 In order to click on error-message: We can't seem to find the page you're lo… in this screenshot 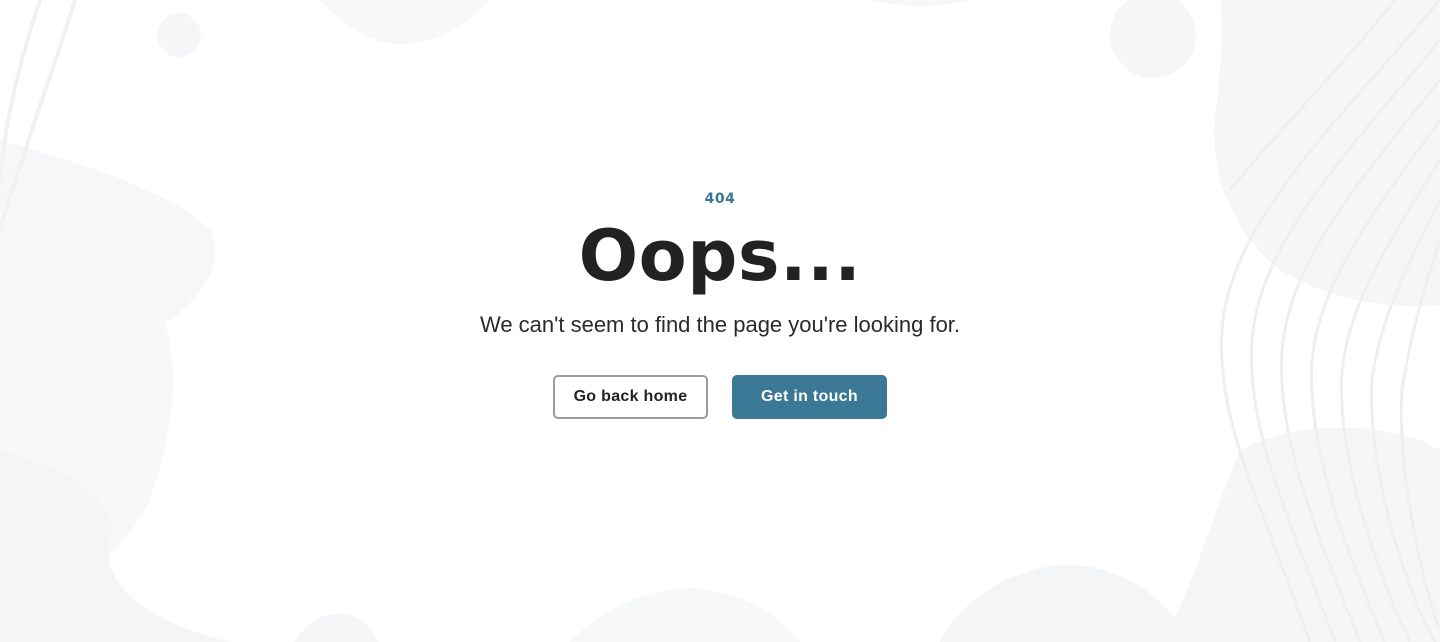, I will do `click(720, 324)`.